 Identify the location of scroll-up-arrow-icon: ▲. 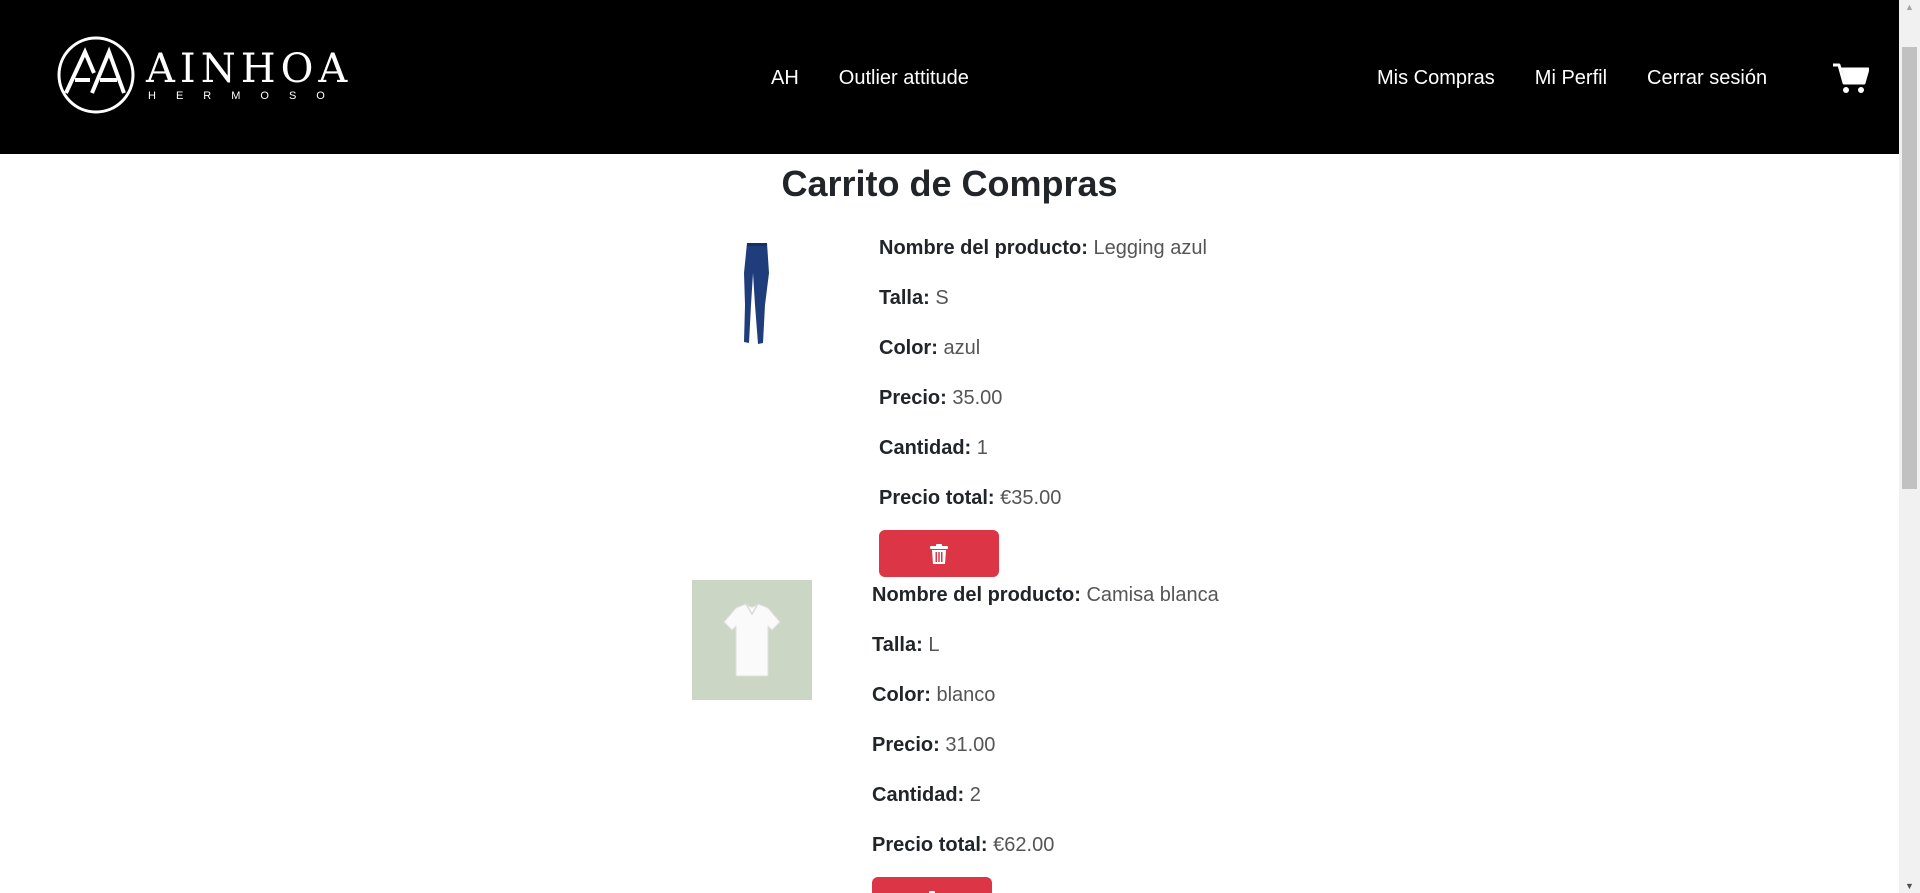
(1909, 7).